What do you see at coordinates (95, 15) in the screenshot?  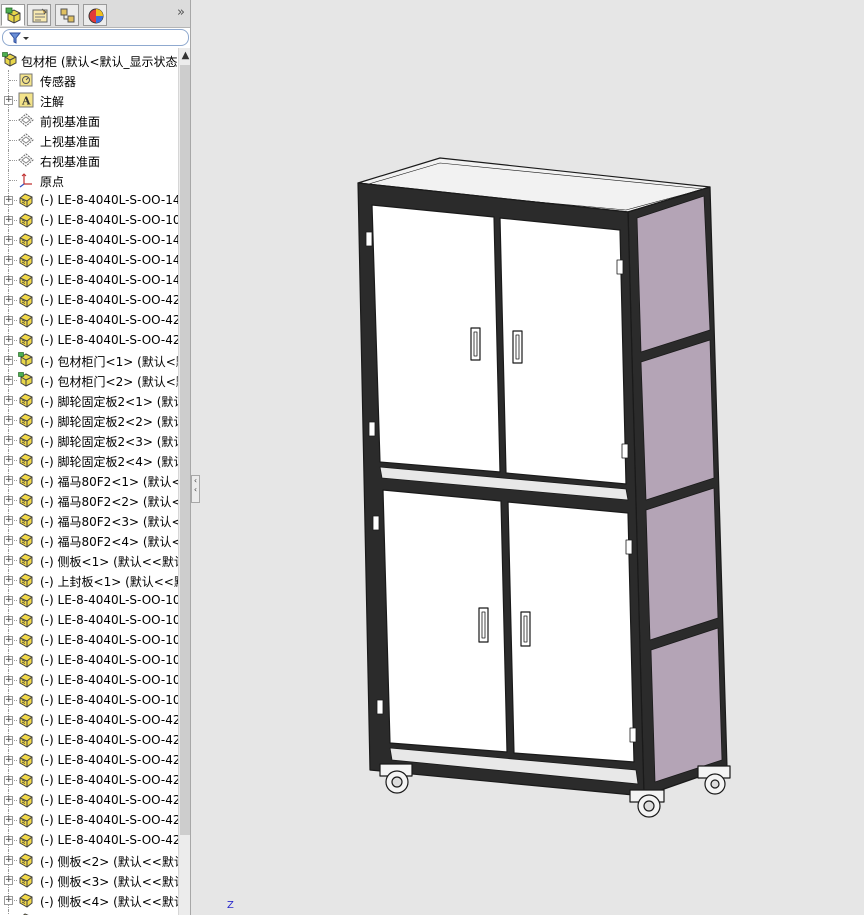 I see `tab-display-manager` at bounding box center [95, 15].